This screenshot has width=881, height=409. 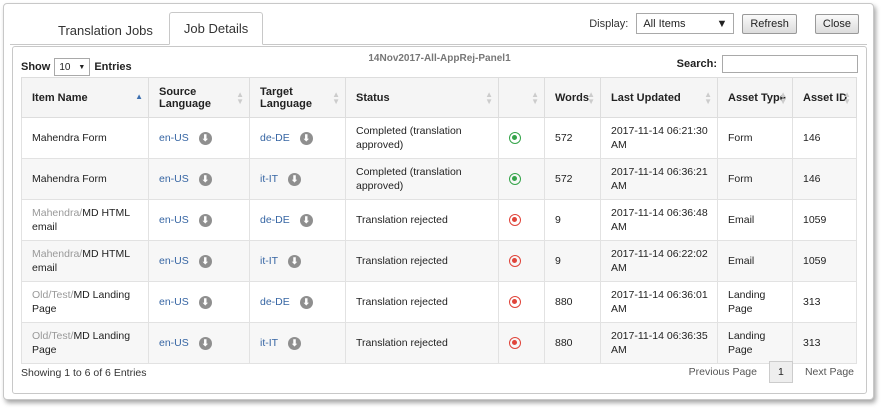 What do you see at coordinates (85, 343) in the screenshot?
I see `cell-item-name: Old/Test/MD Landing Page` at bounding box center [85, 343].